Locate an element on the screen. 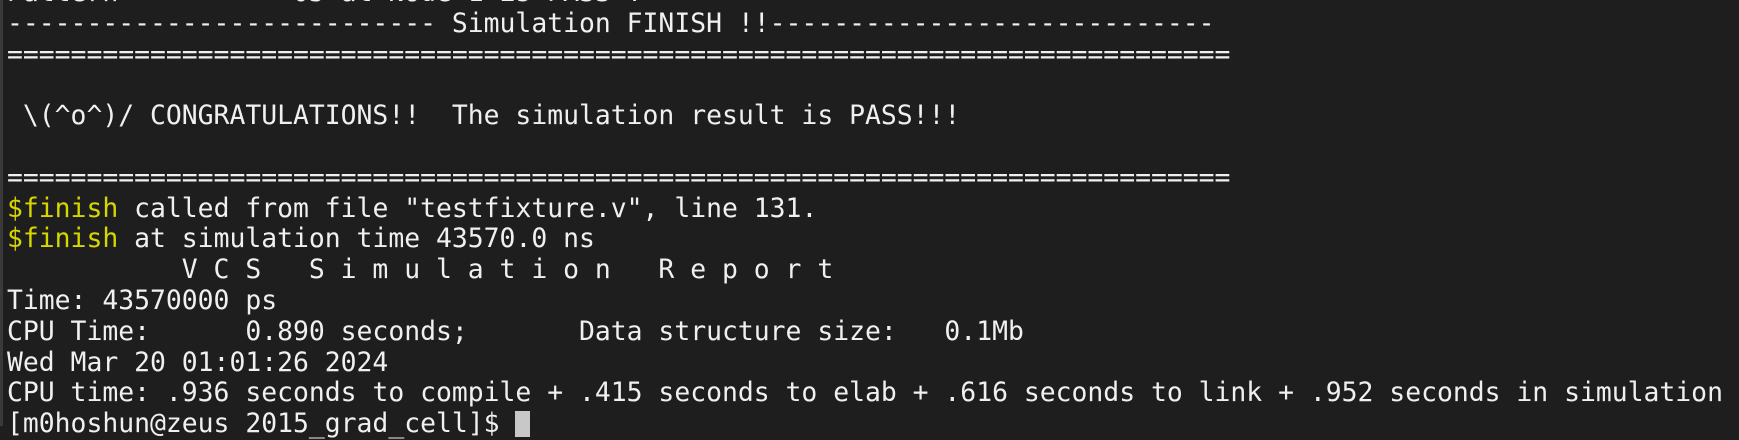 Image resolution: width=1739 pixels, height=440 pixels. finish-time-text: at simulation time 43570.0 ns is located at coordinates (356, 239).